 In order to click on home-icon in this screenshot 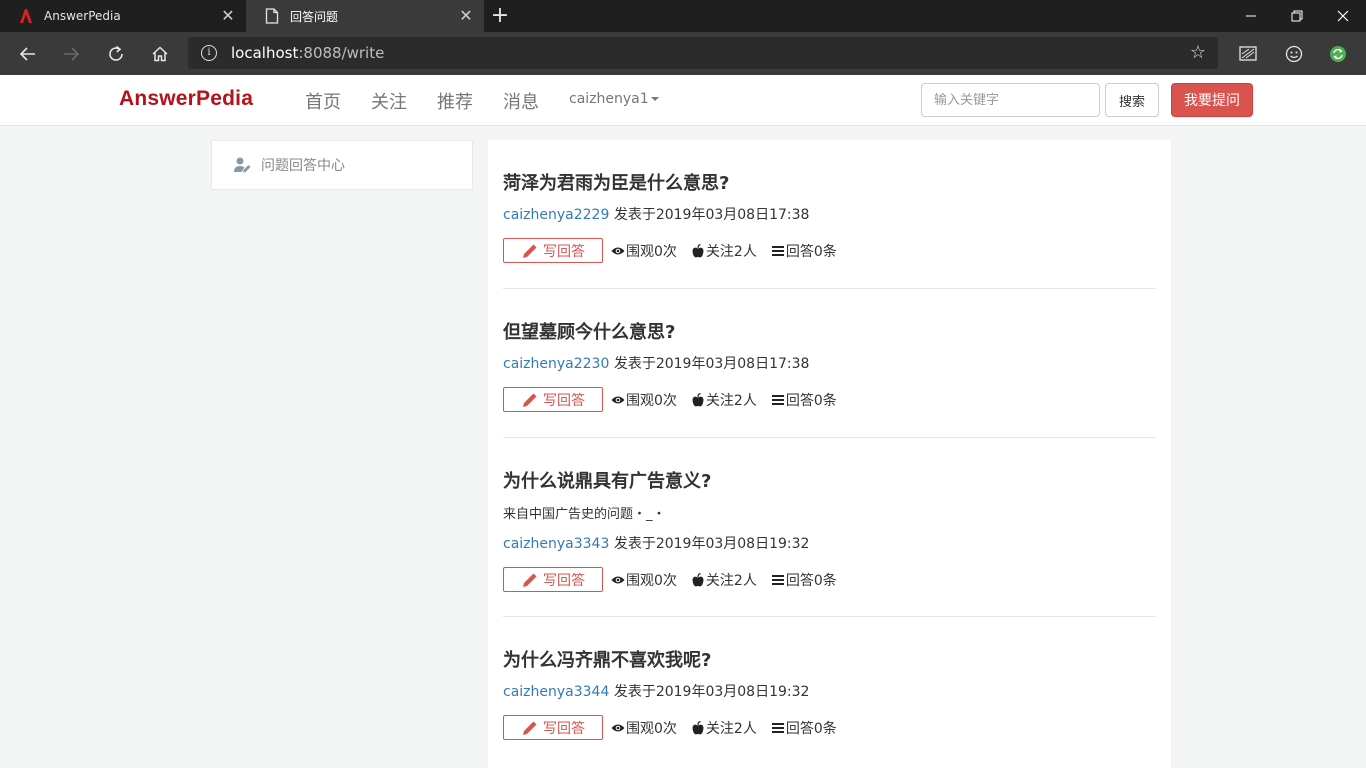, I will do `click(160, 54)`.